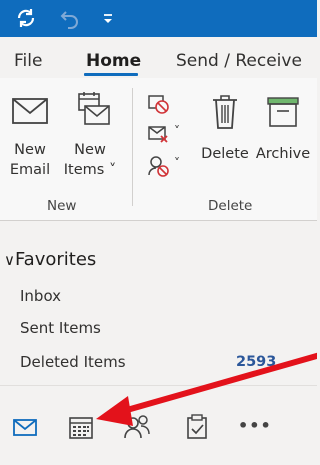  I want to click on people-icon, so click(137, 427).